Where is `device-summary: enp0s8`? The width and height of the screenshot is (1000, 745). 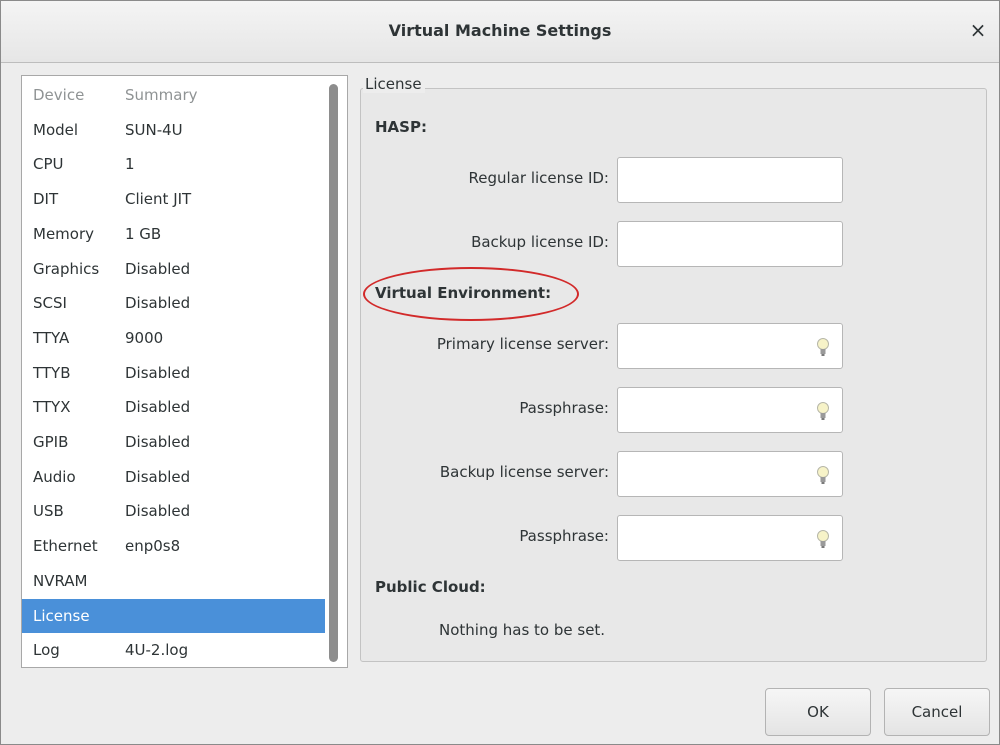 device-summary: enp0s8 is located at coordinates (153, 546).